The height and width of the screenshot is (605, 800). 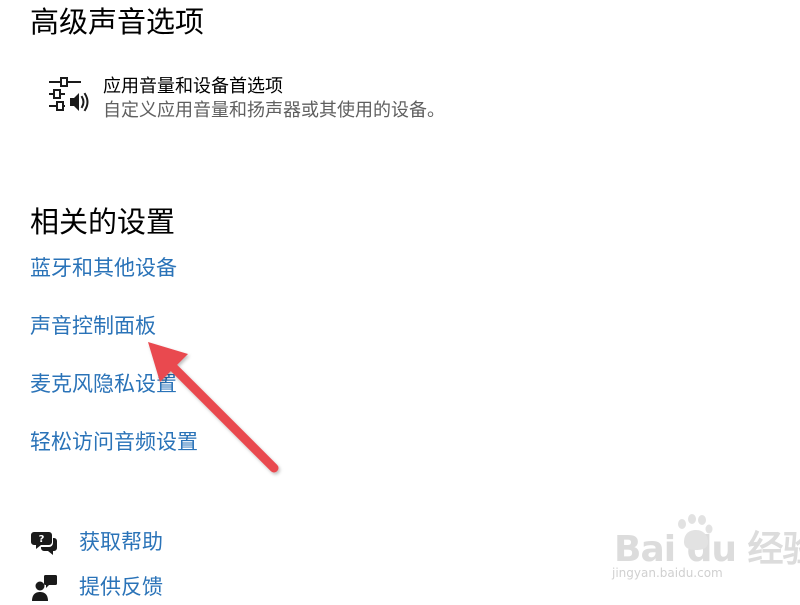 What do you see at coordinates (103, 268) in the screenshot?
I see `link-bluetooth-devices: 蓝牙和其他设备` at bounding box center [103, 268].